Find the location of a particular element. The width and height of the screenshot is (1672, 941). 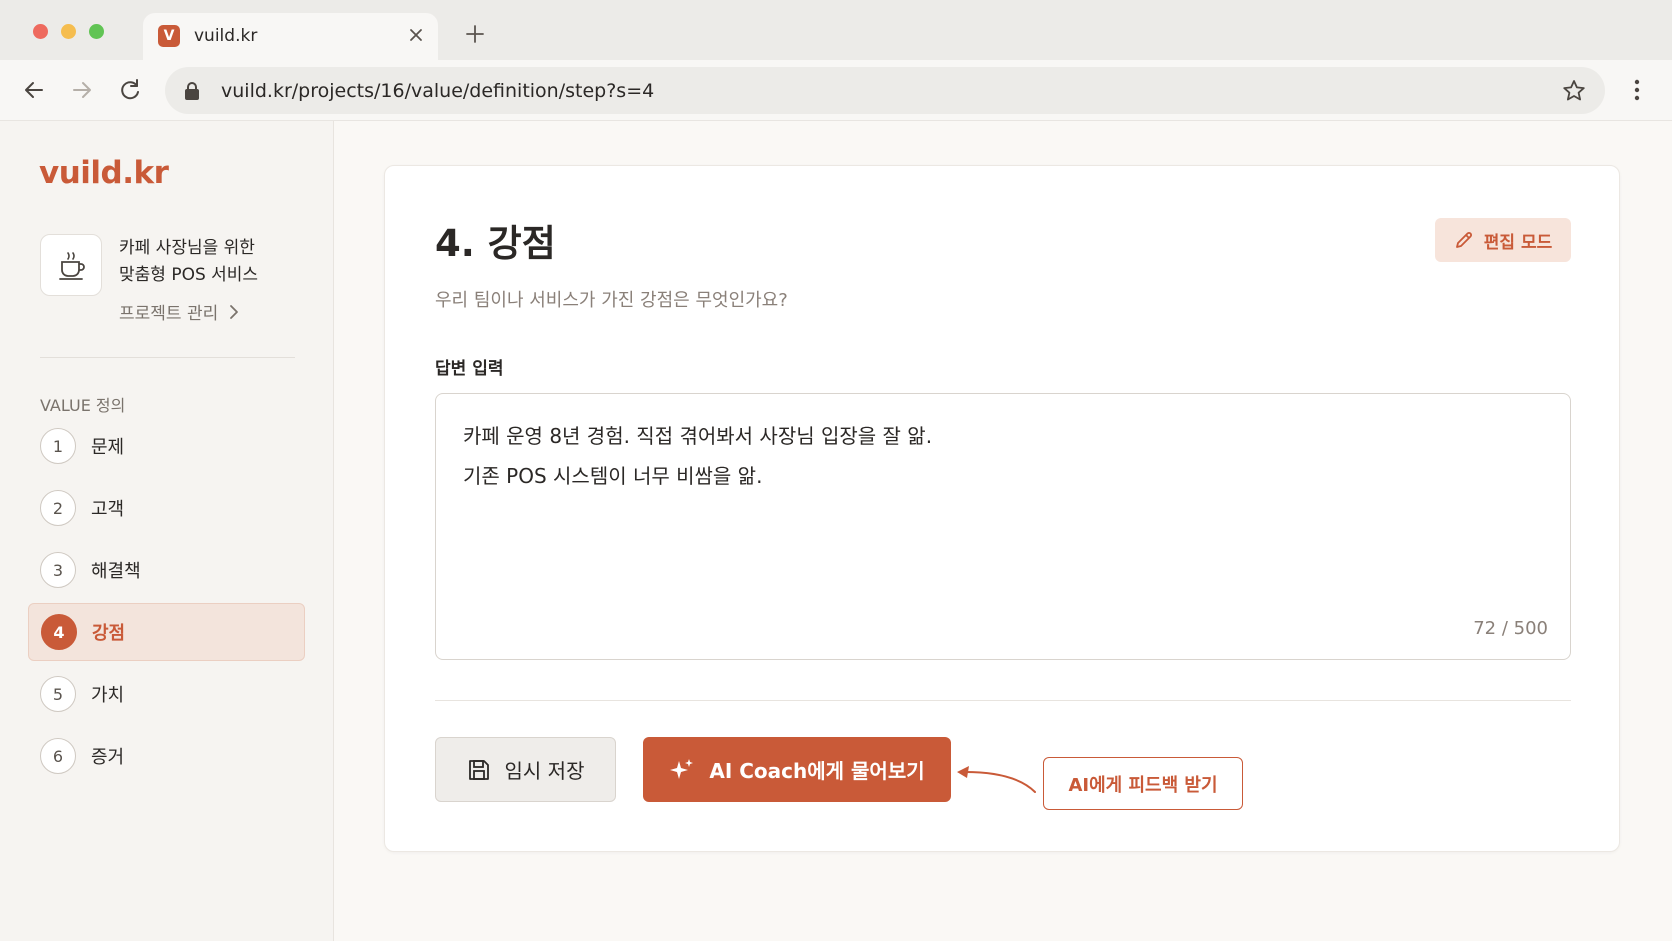

project-name: 카페 사장님을 위한 맞춤형 POS 서비스 is located at coordinates (219, 262).